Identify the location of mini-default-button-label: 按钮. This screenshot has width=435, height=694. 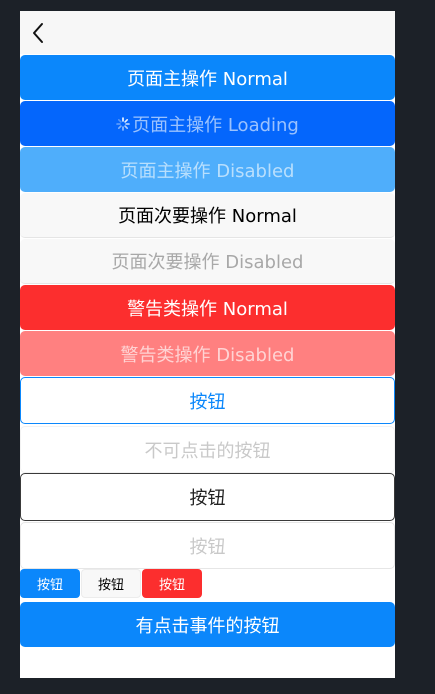
(110, 585).